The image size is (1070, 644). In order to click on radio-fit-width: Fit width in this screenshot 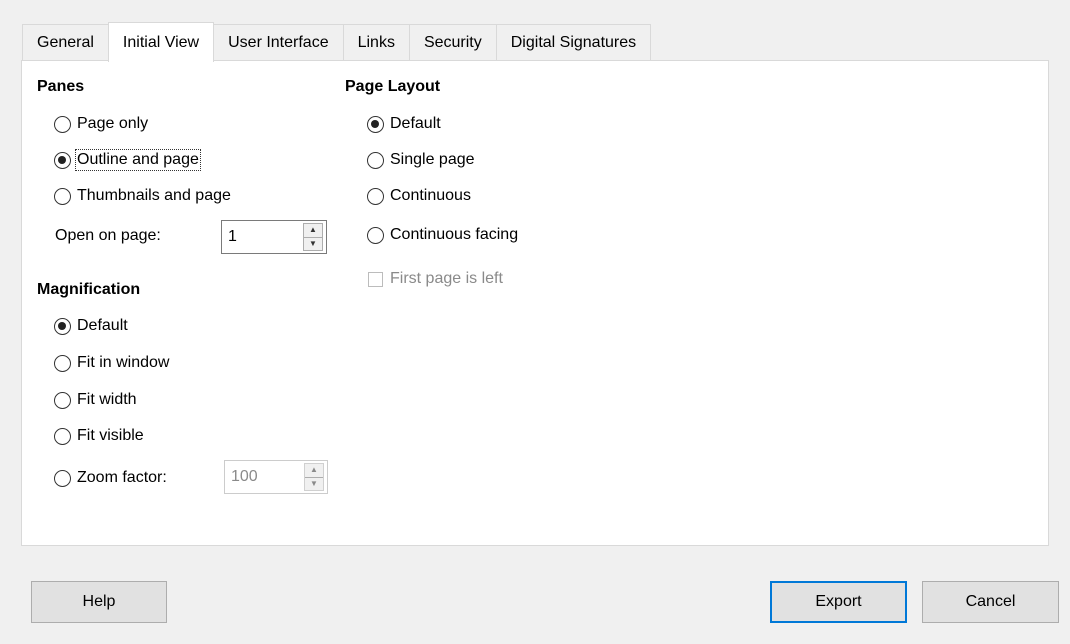, I will do `click(95, 400)`.